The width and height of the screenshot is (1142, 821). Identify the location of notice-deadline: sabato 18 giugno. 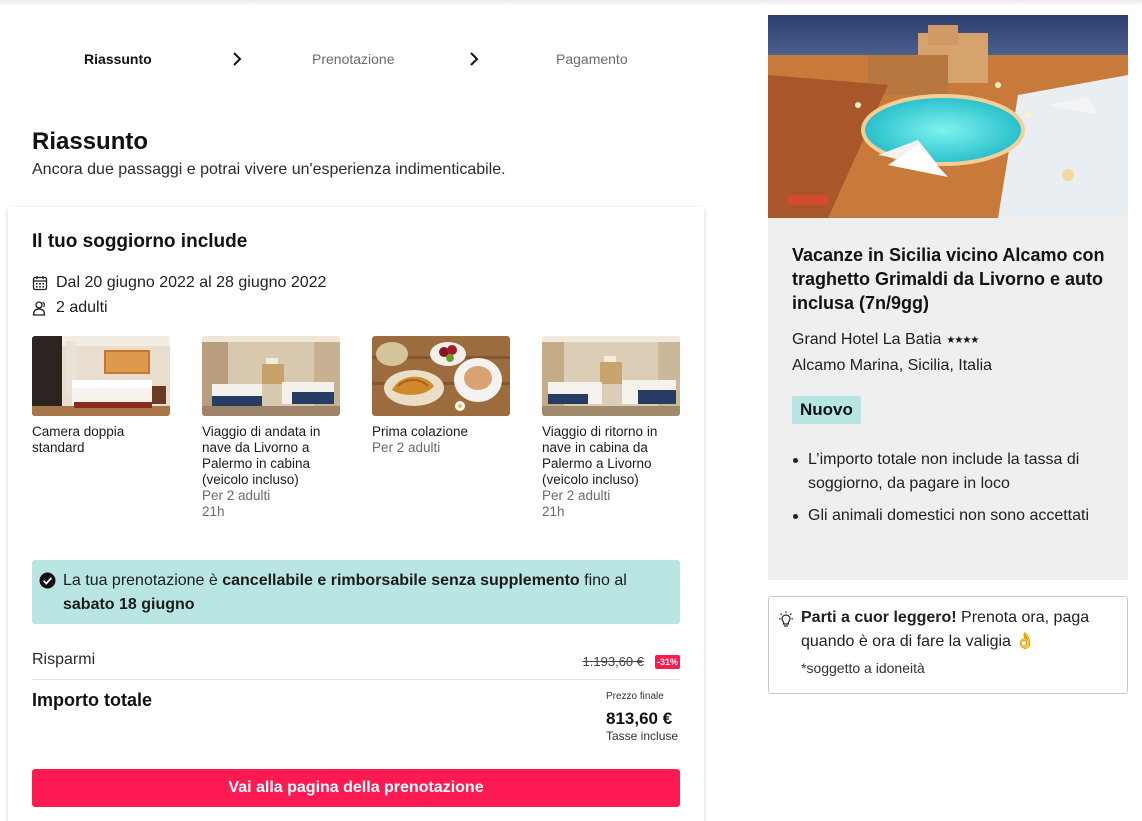
(129, 604).